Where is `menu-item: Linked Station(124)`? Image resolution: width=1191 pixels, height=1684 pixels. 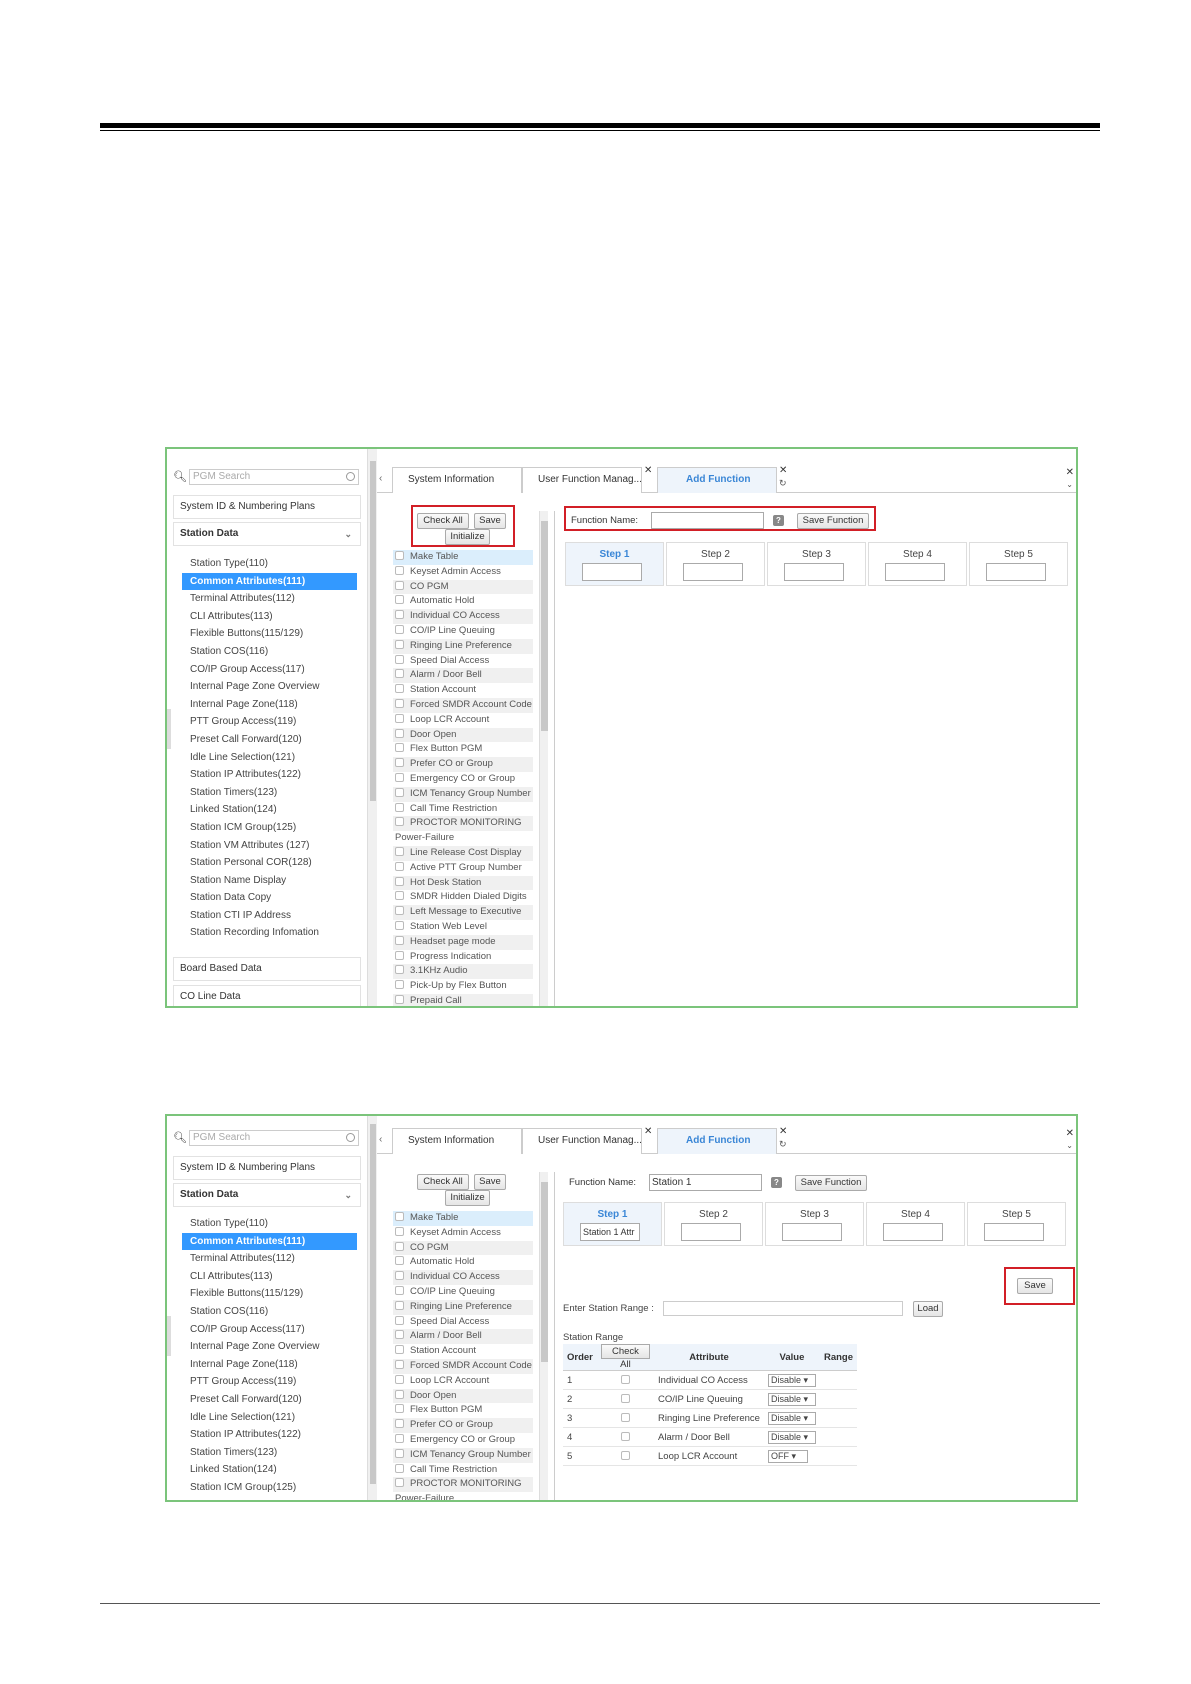
menu-item: Linked Station(124) is located at coordinates (269, 1470).